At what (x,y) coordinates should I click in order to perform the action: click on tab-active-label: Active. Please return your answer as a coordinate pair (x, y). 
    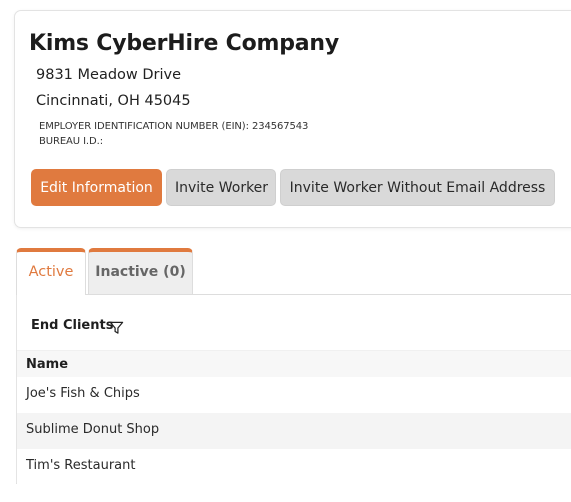
    Looking at the image, I should click on (51, 272).